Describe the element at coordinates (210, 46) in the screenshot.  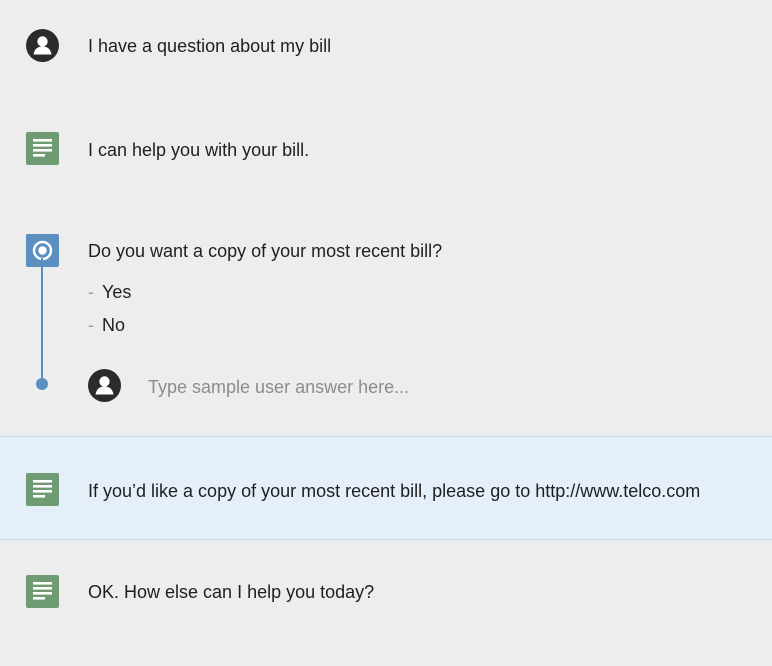
I see `user-message-text: I have a question about my bill` at that location.